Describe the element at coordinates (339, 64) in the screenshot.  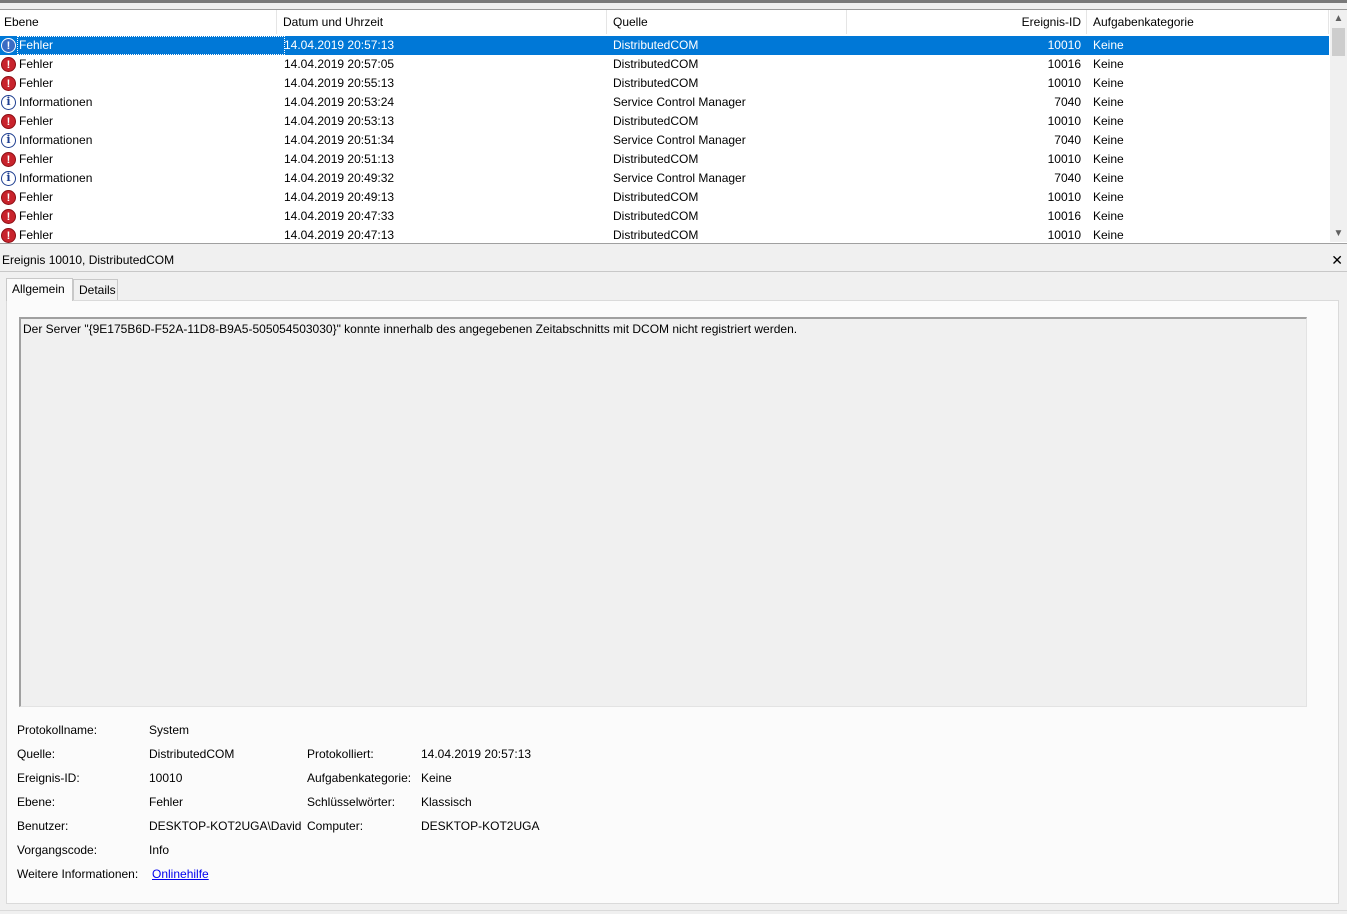
I see `cell-datetime: 14.04.2019 20:57:05` at that location.